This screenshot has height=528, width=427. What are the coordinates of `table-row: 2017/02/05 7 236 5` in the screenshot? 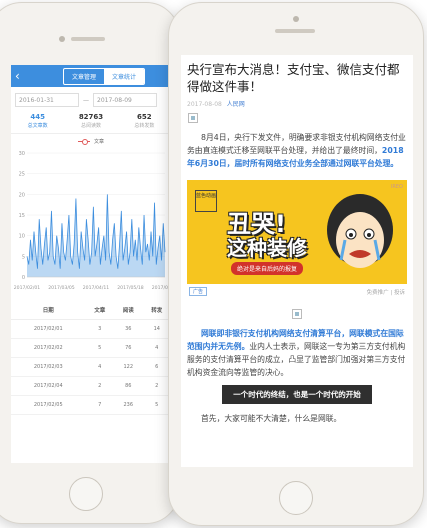 It's located at (91, 405).